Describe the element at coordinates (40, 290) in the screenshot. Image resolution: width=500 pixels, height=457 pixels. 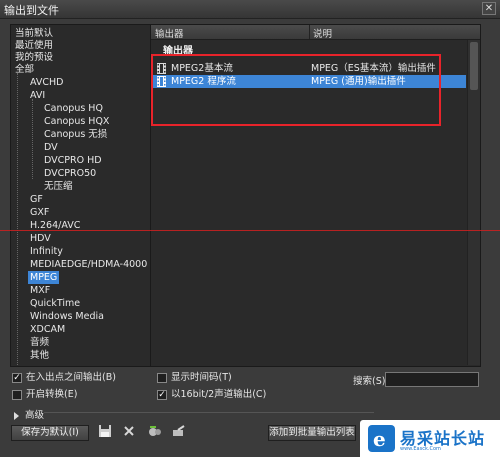
I see `tree-item-mxf: MXF` at that location.